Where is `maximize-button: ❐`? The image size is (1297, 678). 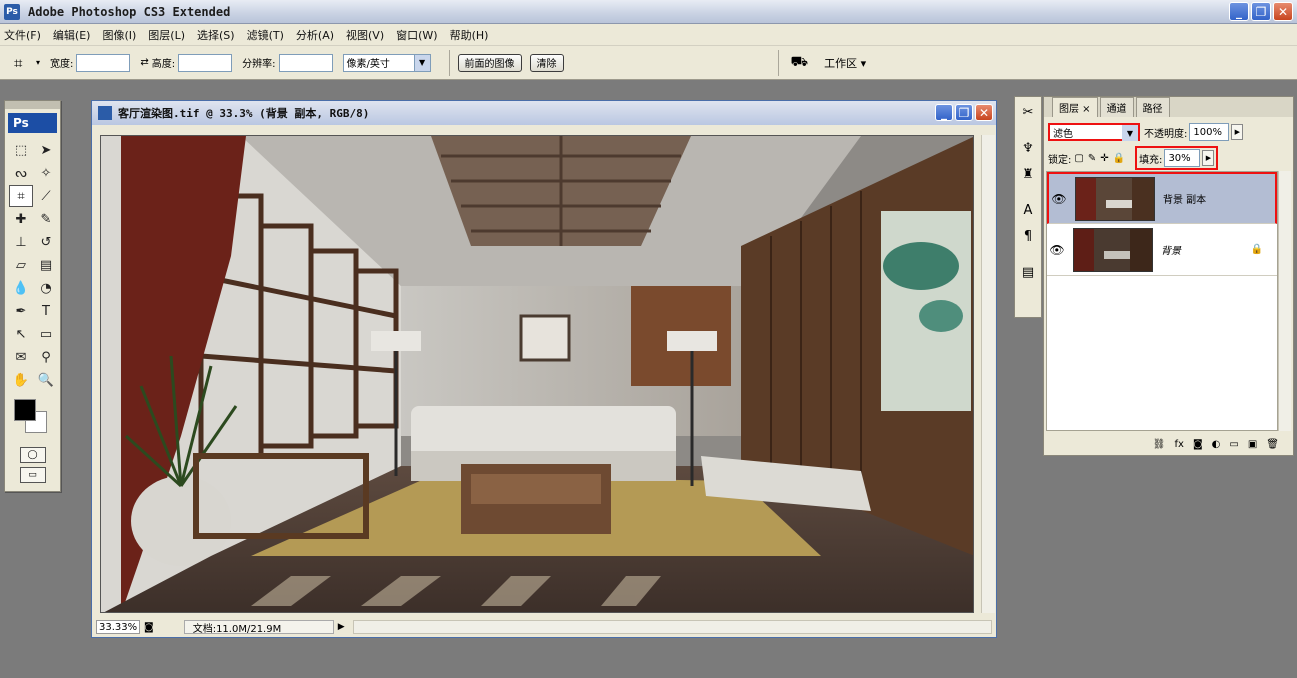
maximize-button: ❐ is located at coordinates (1261, 11).